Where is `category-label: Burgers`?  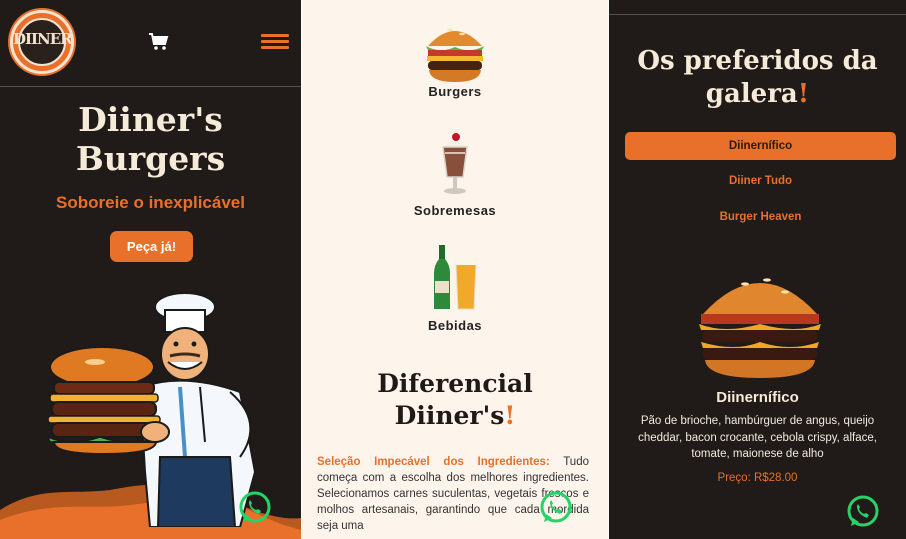 category-label: Burgers is located at coordinates (455, 91).